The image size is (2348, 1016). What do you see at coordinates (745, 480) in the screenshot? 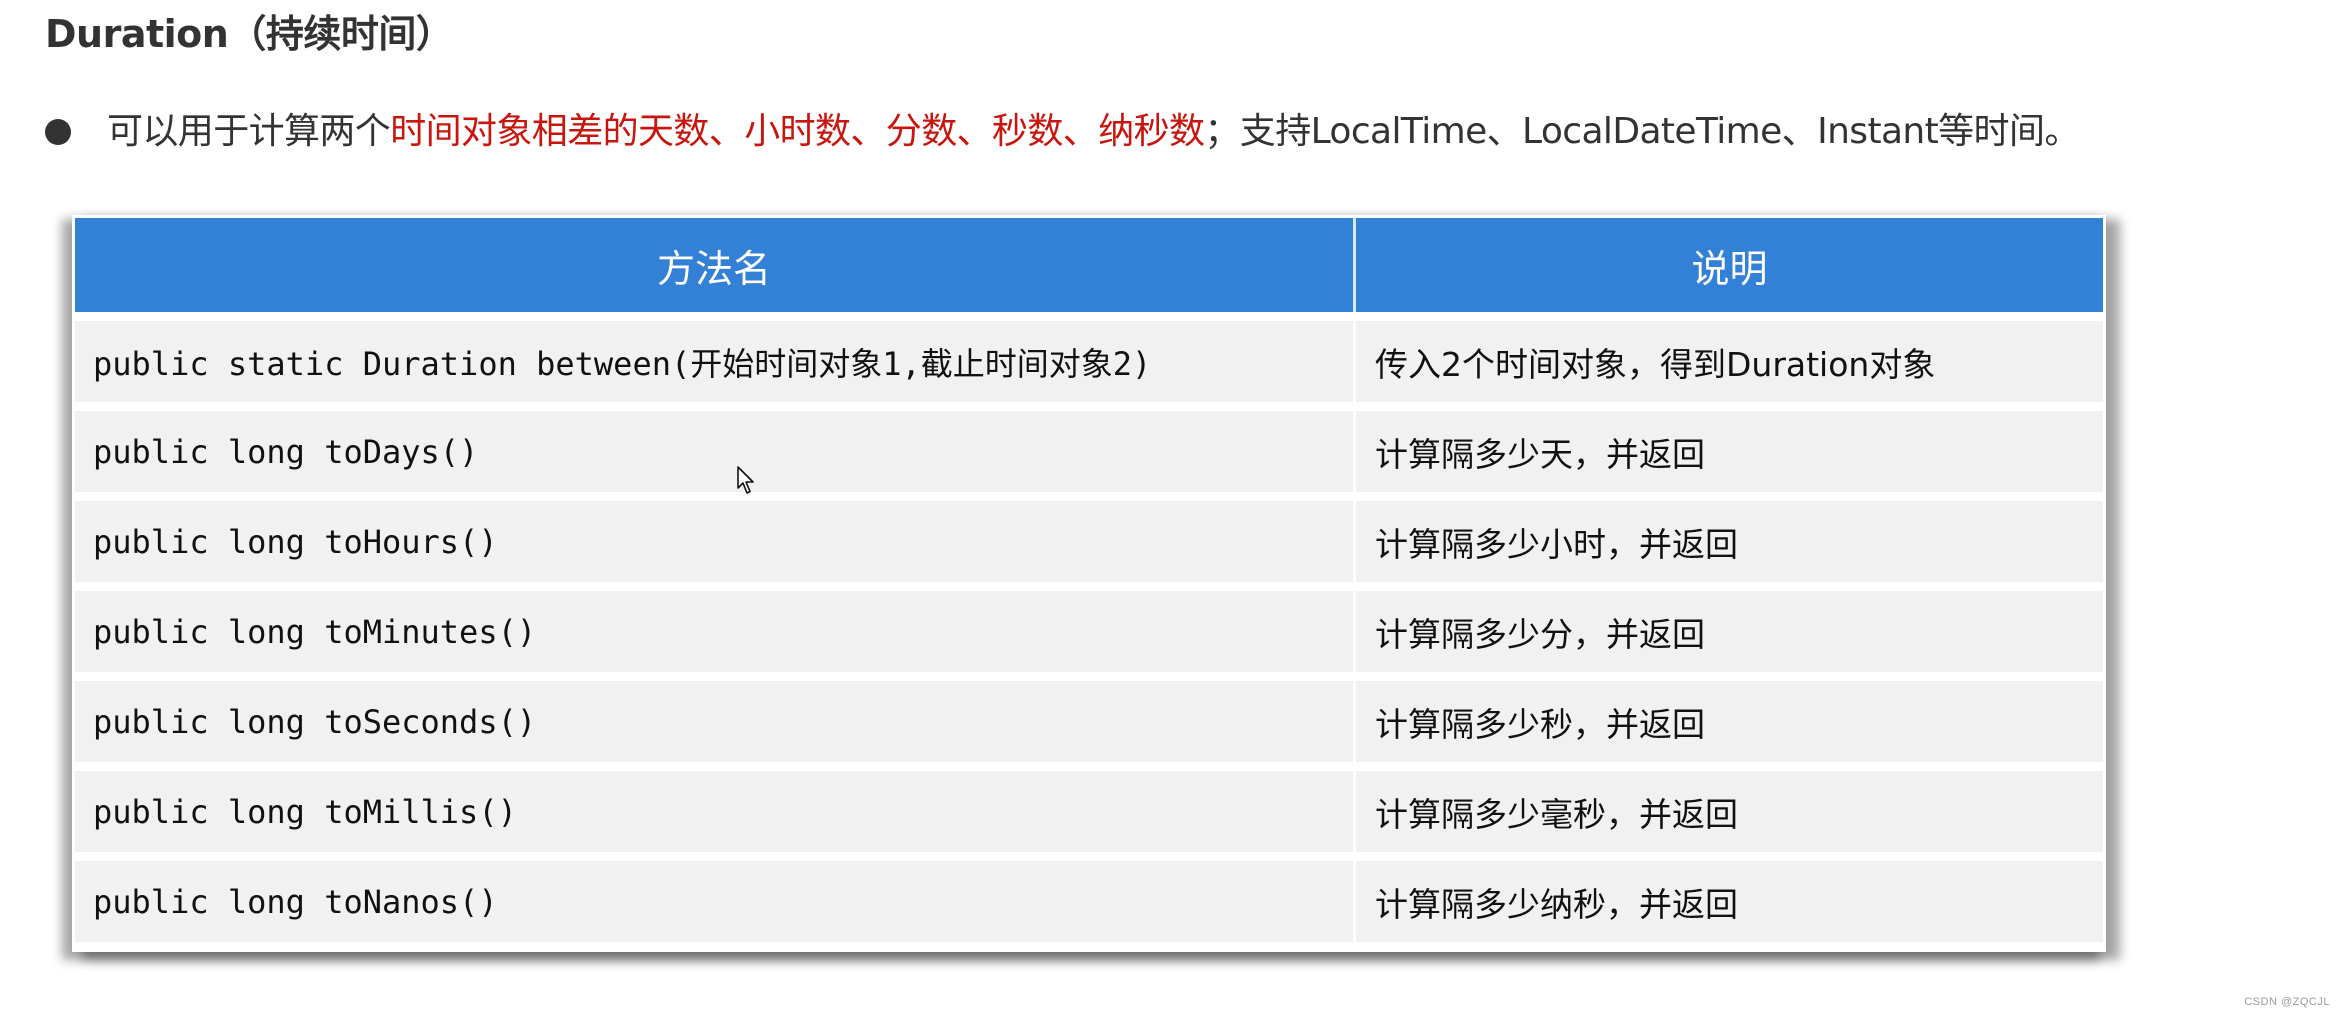
I see `mouse-pointer-arrow-icon` at bounding box center [745, 480].